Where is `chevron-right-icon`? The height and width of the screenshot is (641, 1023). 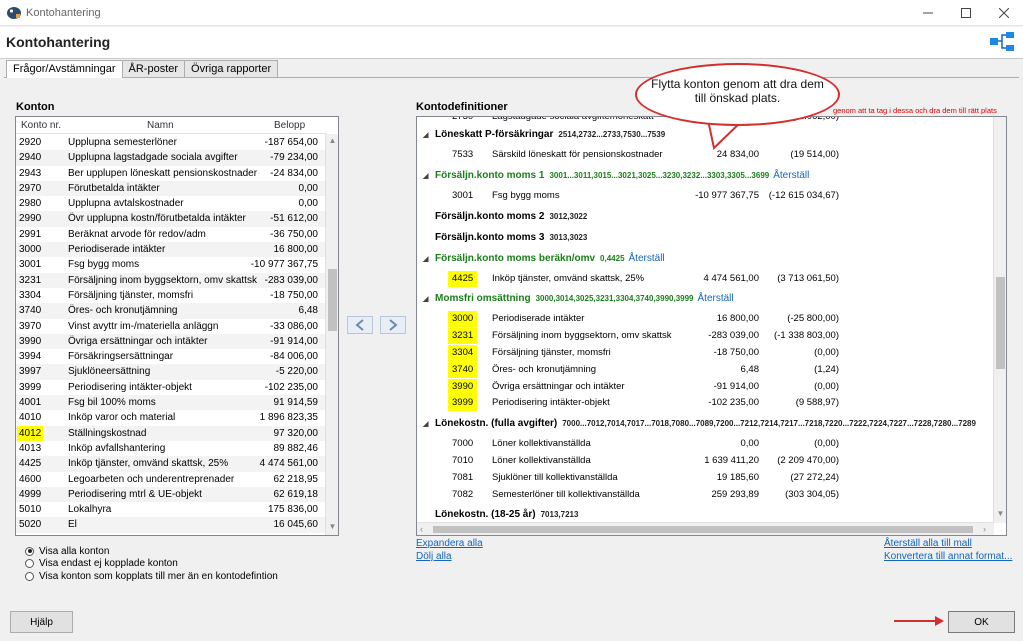
chevron-right-icon is located at coordinates (393, 325).